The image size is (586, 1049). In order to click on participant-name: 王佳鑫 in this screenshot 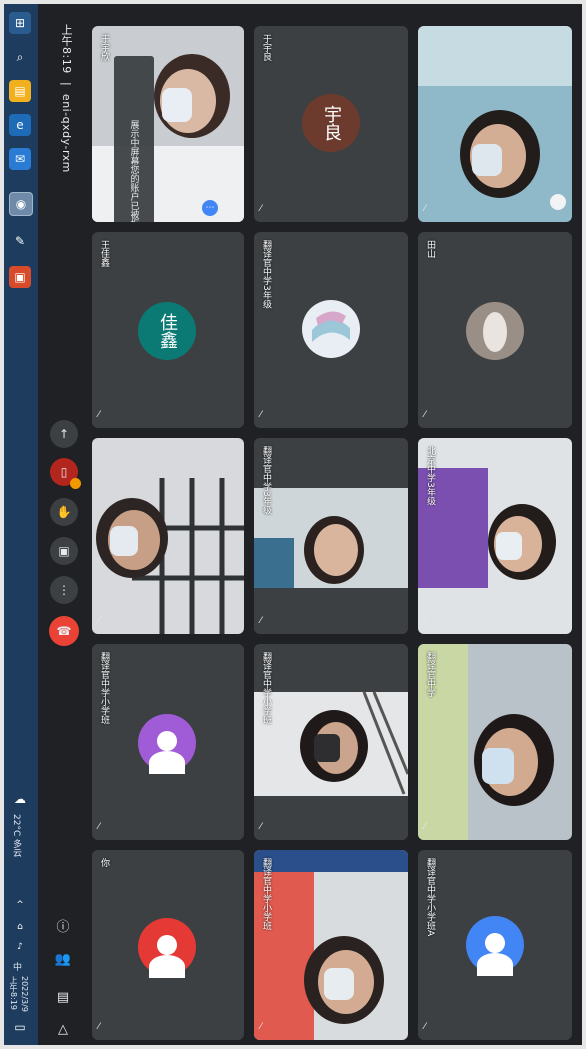, I will do `click(104, 253)`.